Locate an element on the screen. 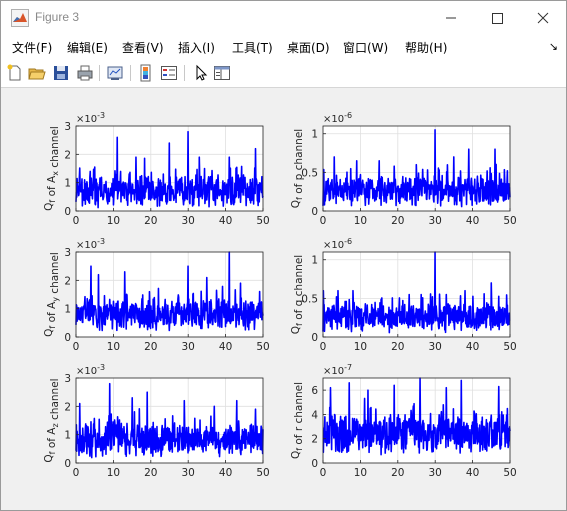 The height and width of the screenshot is (511, 567). matlab-app-icon is located at coordinates (20, 18).